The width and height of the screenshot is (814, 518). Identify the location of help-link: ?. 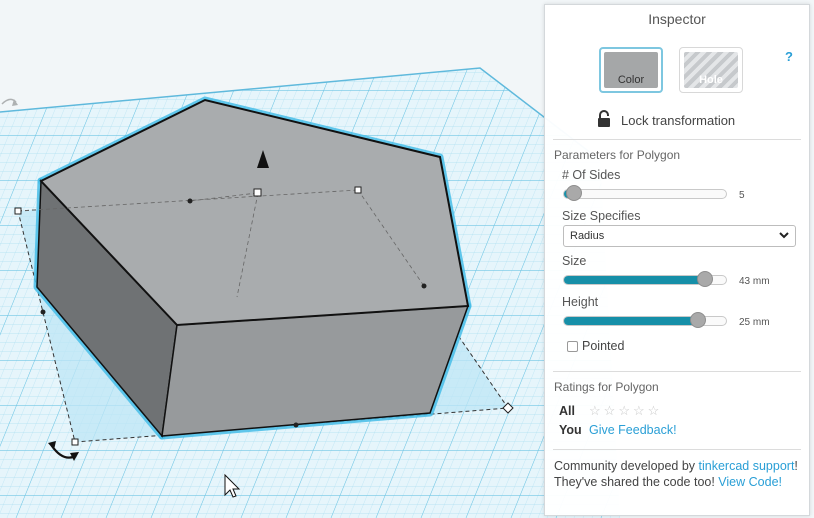
(789, 56).